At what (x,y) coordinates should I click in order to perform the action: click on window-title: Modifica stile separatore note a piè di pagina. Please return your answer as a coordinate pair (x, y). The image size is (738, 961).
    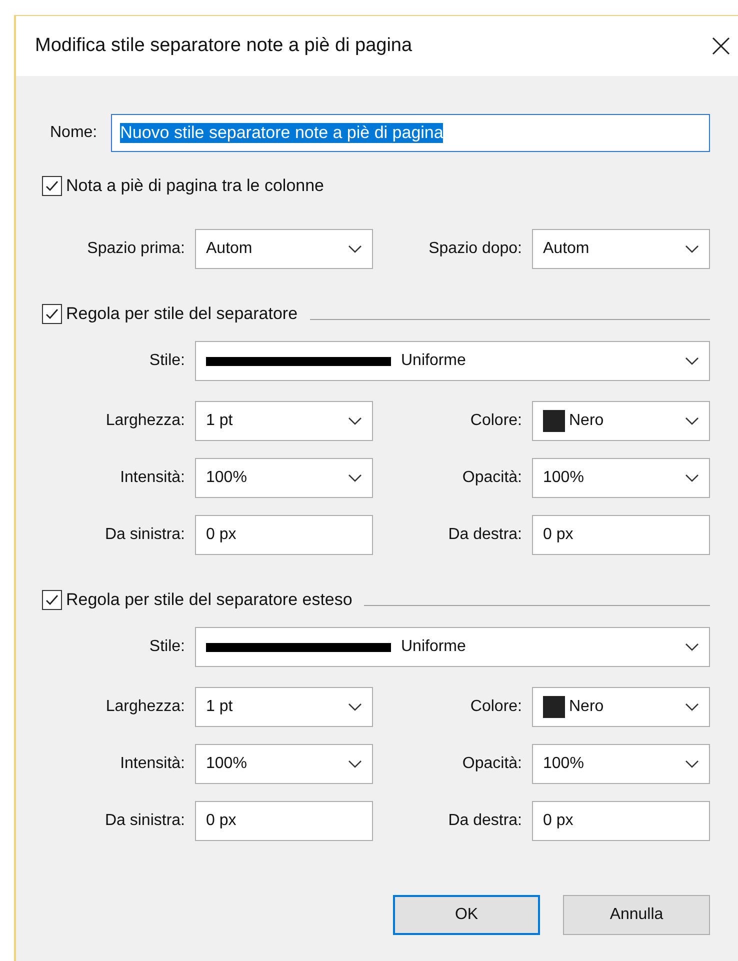
    Looking at the image, I should click on (223, 46).